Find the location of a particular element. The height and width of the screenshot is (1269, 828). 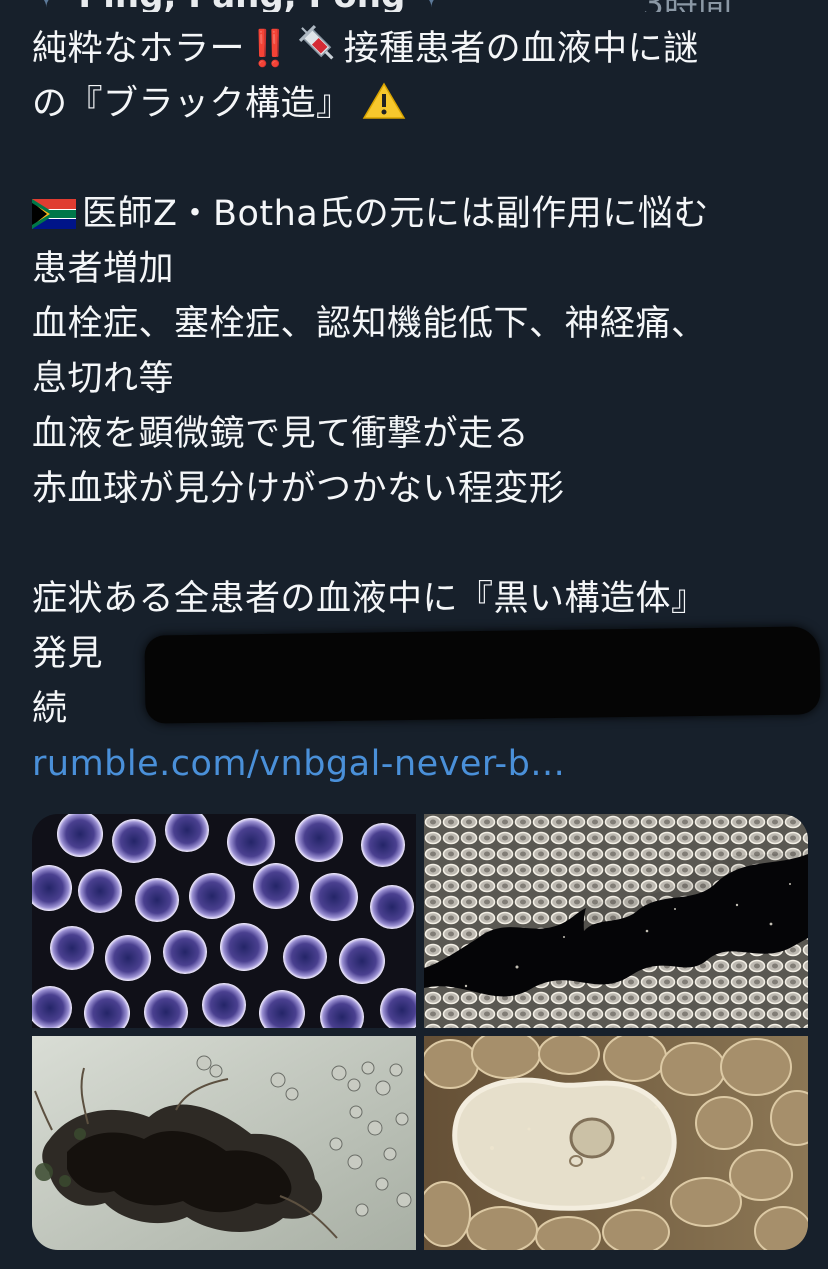

tweet-line: 息切れ等 is located at coordinates (103, 379).